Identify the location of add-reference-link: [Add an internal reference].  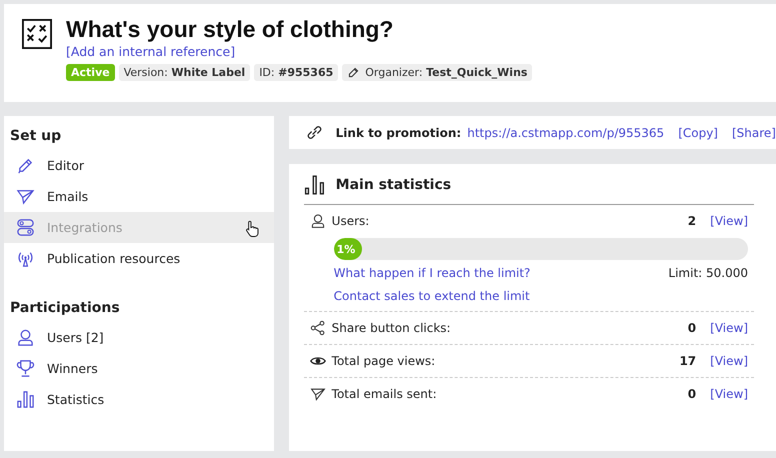
(151, 51).